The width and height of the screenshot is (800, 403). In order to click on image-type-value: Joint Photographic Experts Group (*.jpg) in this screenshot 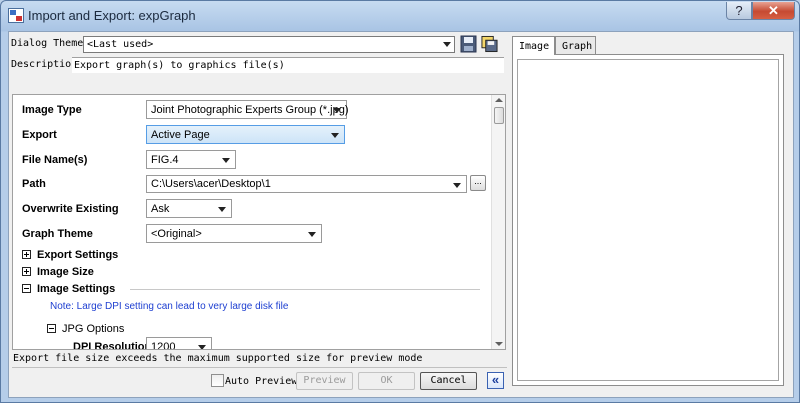, I will do `click(250, 110)`.